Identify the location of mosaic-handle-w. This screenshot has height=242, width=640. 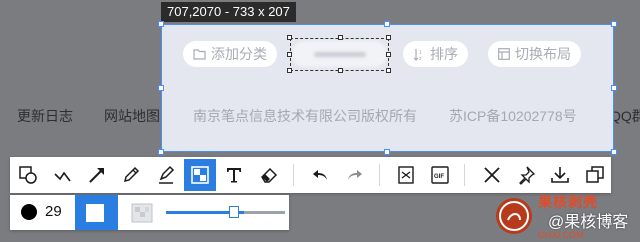
(289, 54).